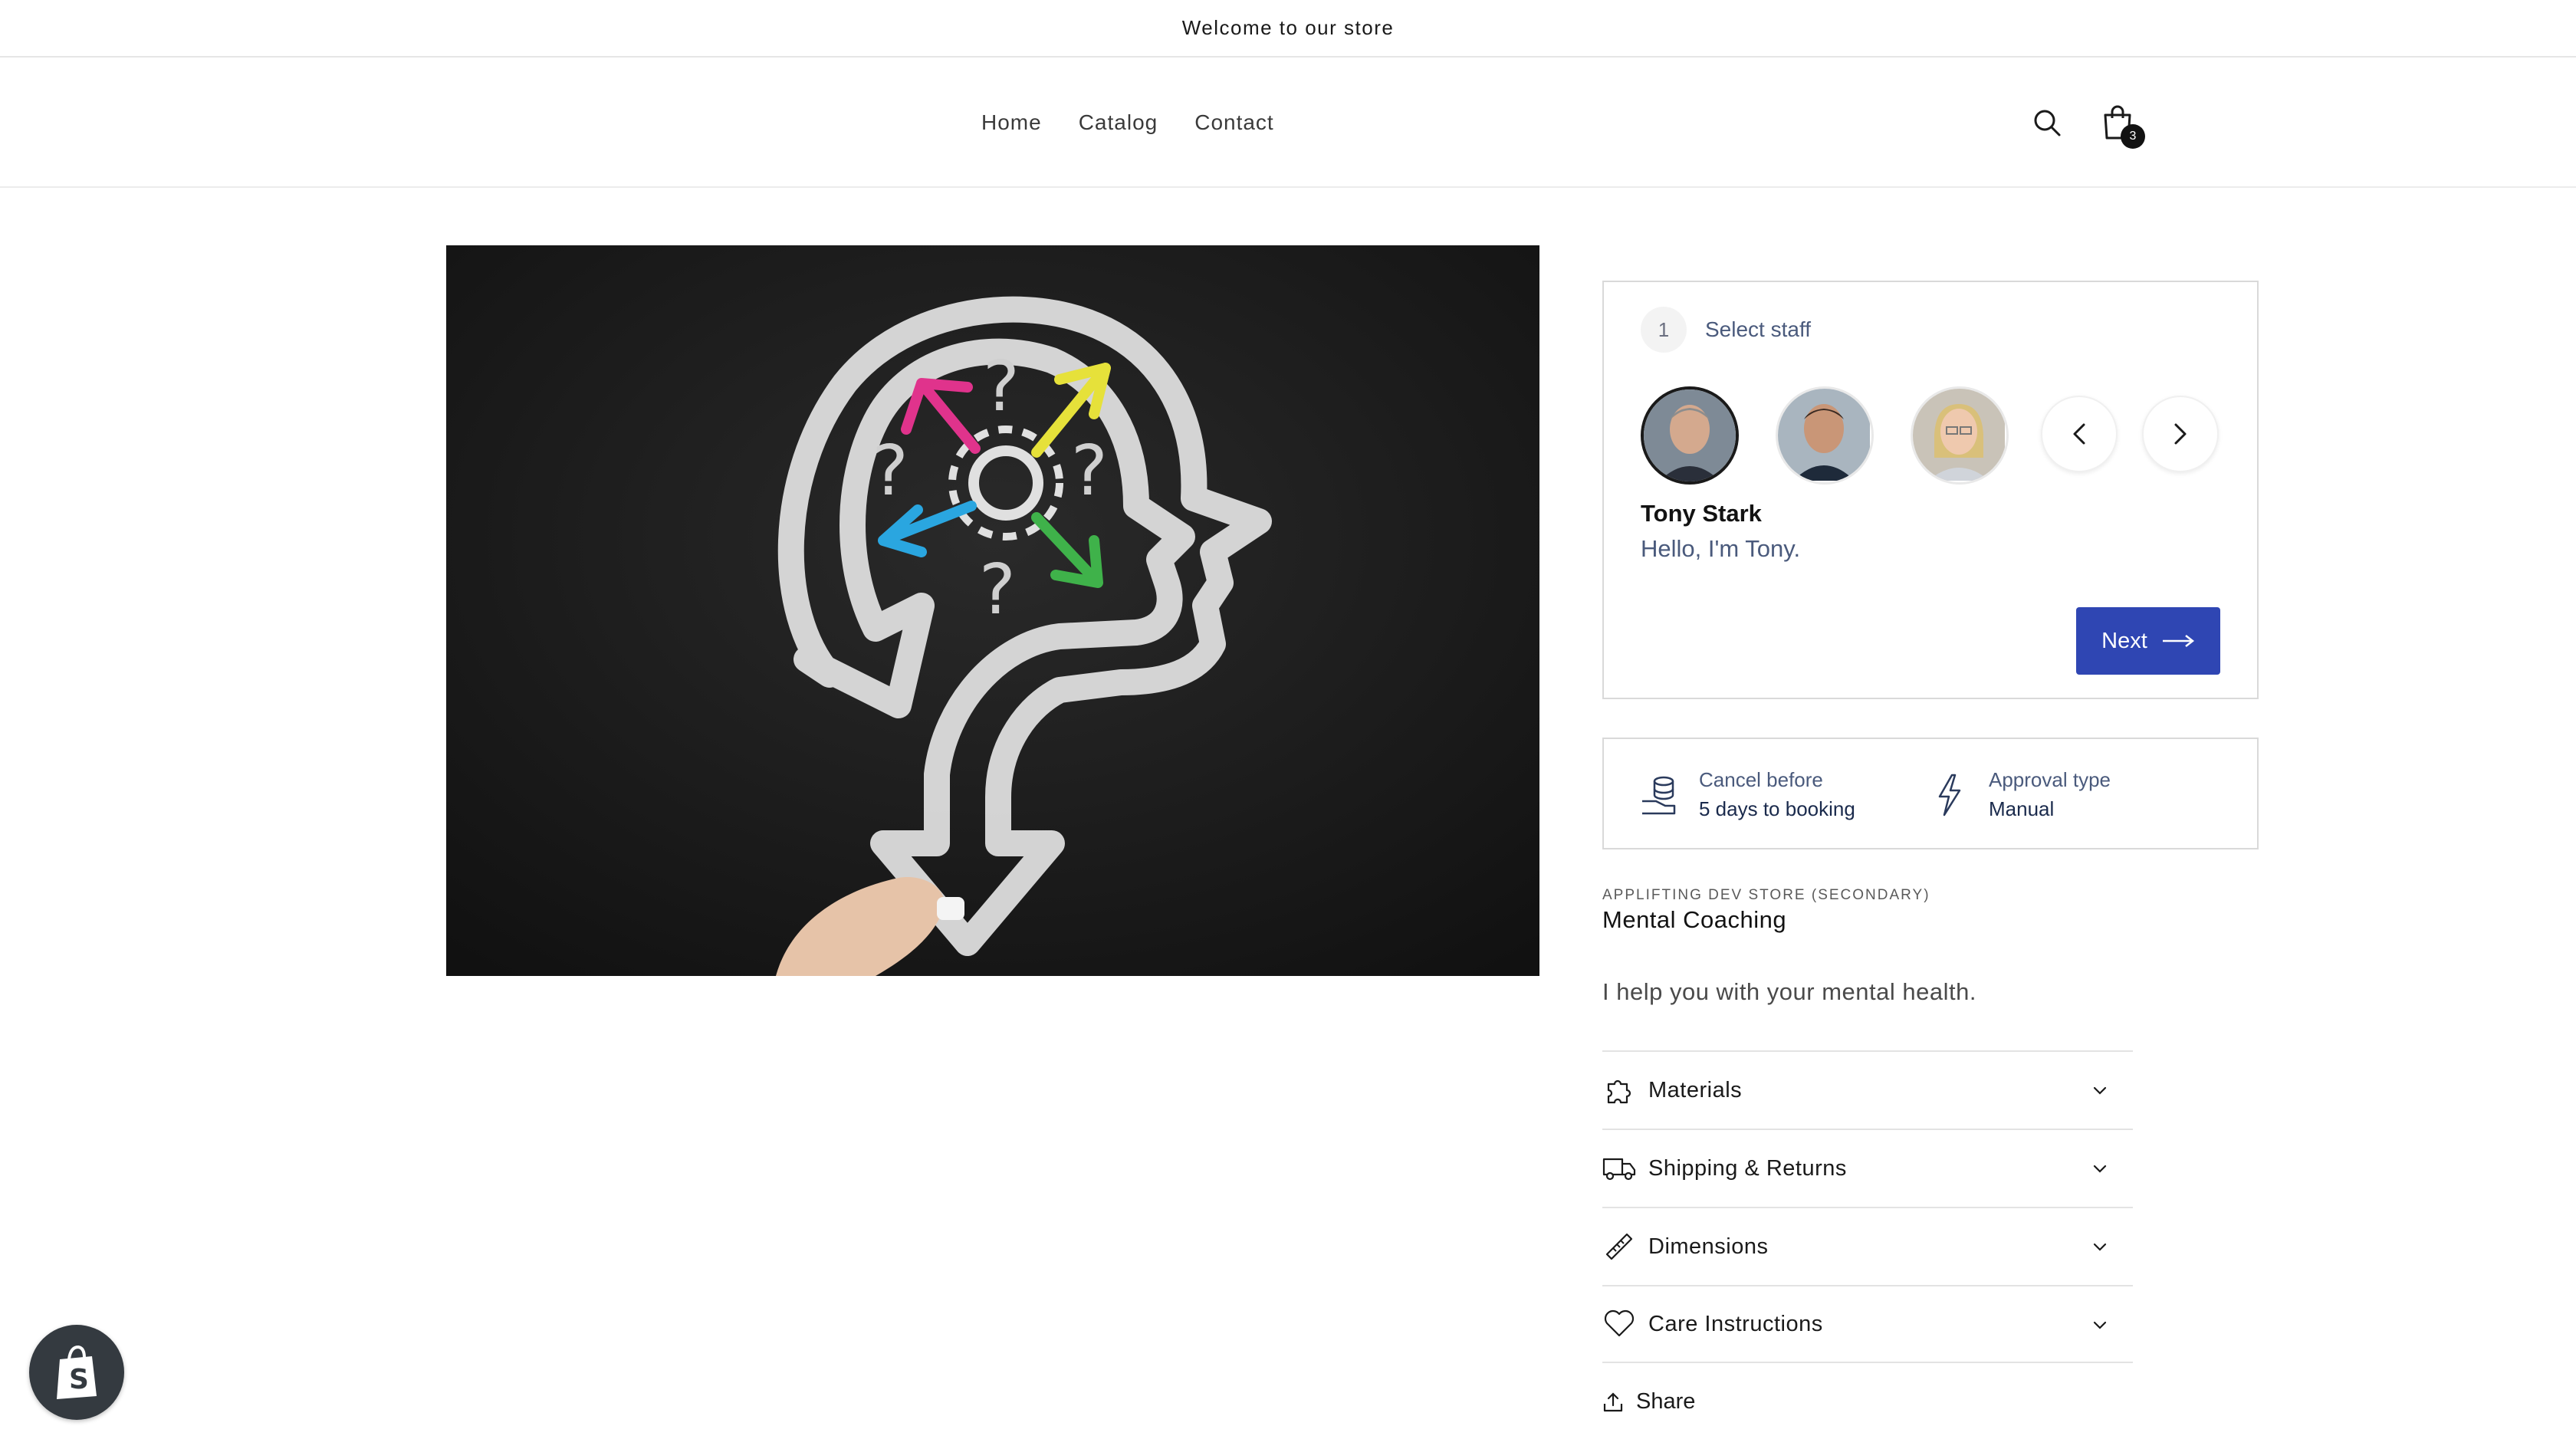 The width and height of the screenshot is (2576, 1449). What do you see at coordinates (1758, 329) in the screenshot?
I see `step-label: Select staff` at bounding box center [1758, 329].